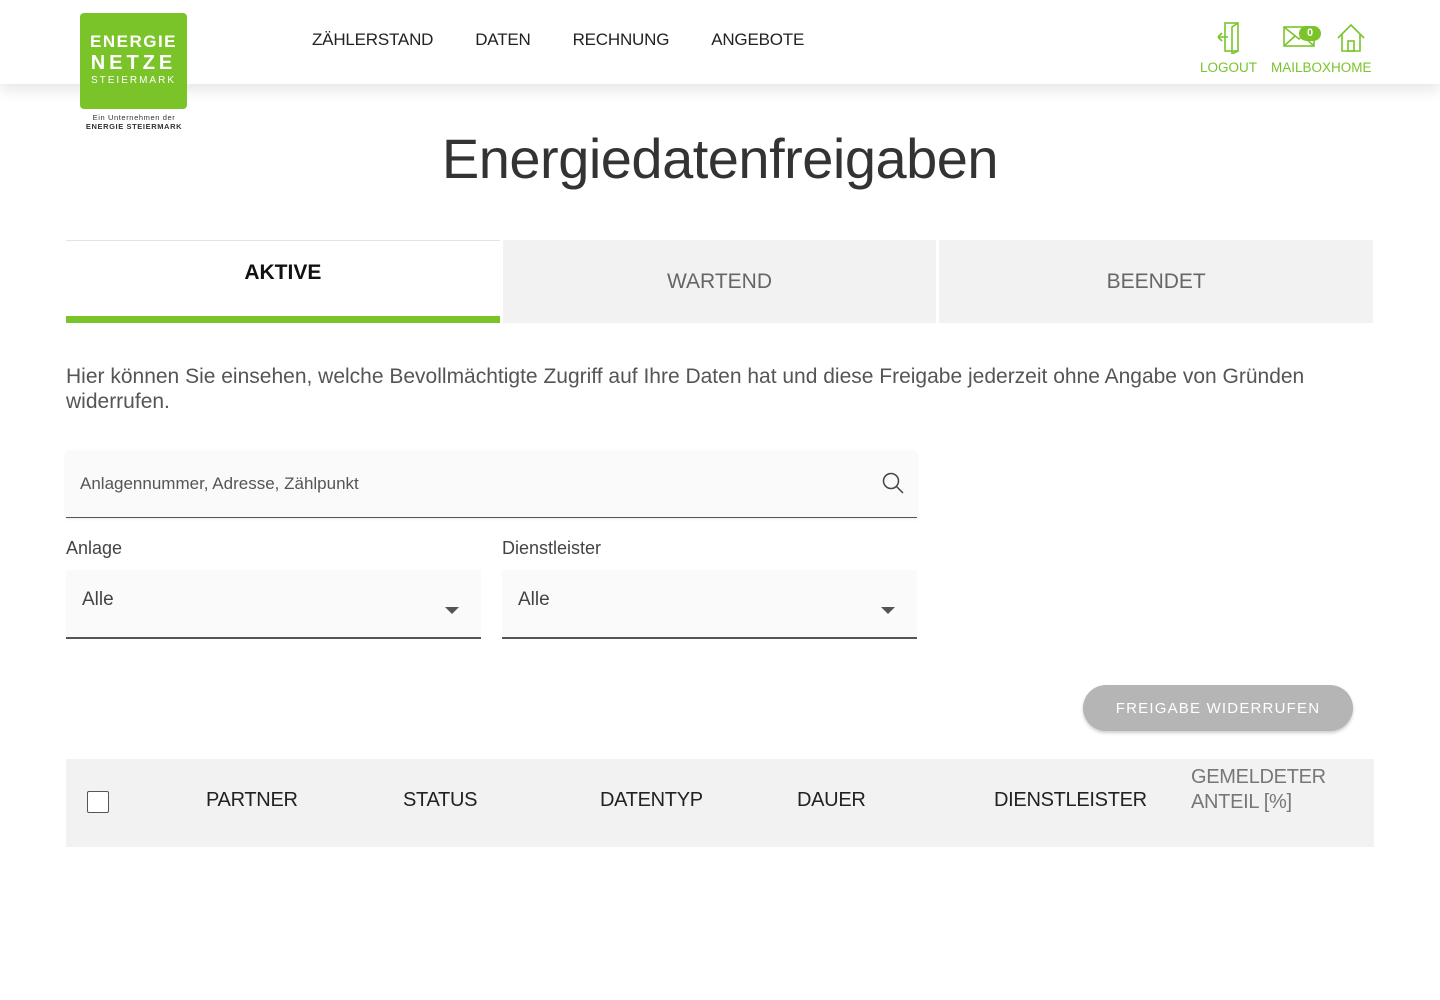 Image resolution: width=1440 pixels, height=1000 pixels. Describe the element at coordinates (709, 604) in the screenshot. I see `dienstleister-select: Alle` at that location.